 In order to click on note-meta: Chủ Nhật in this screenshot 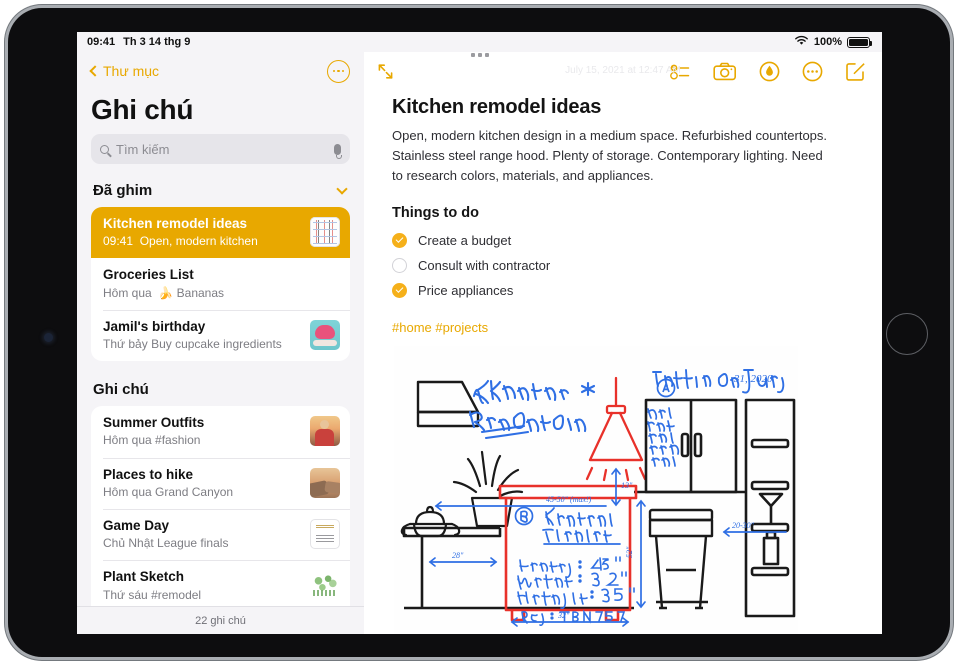, I will do `click(128, 543)`.